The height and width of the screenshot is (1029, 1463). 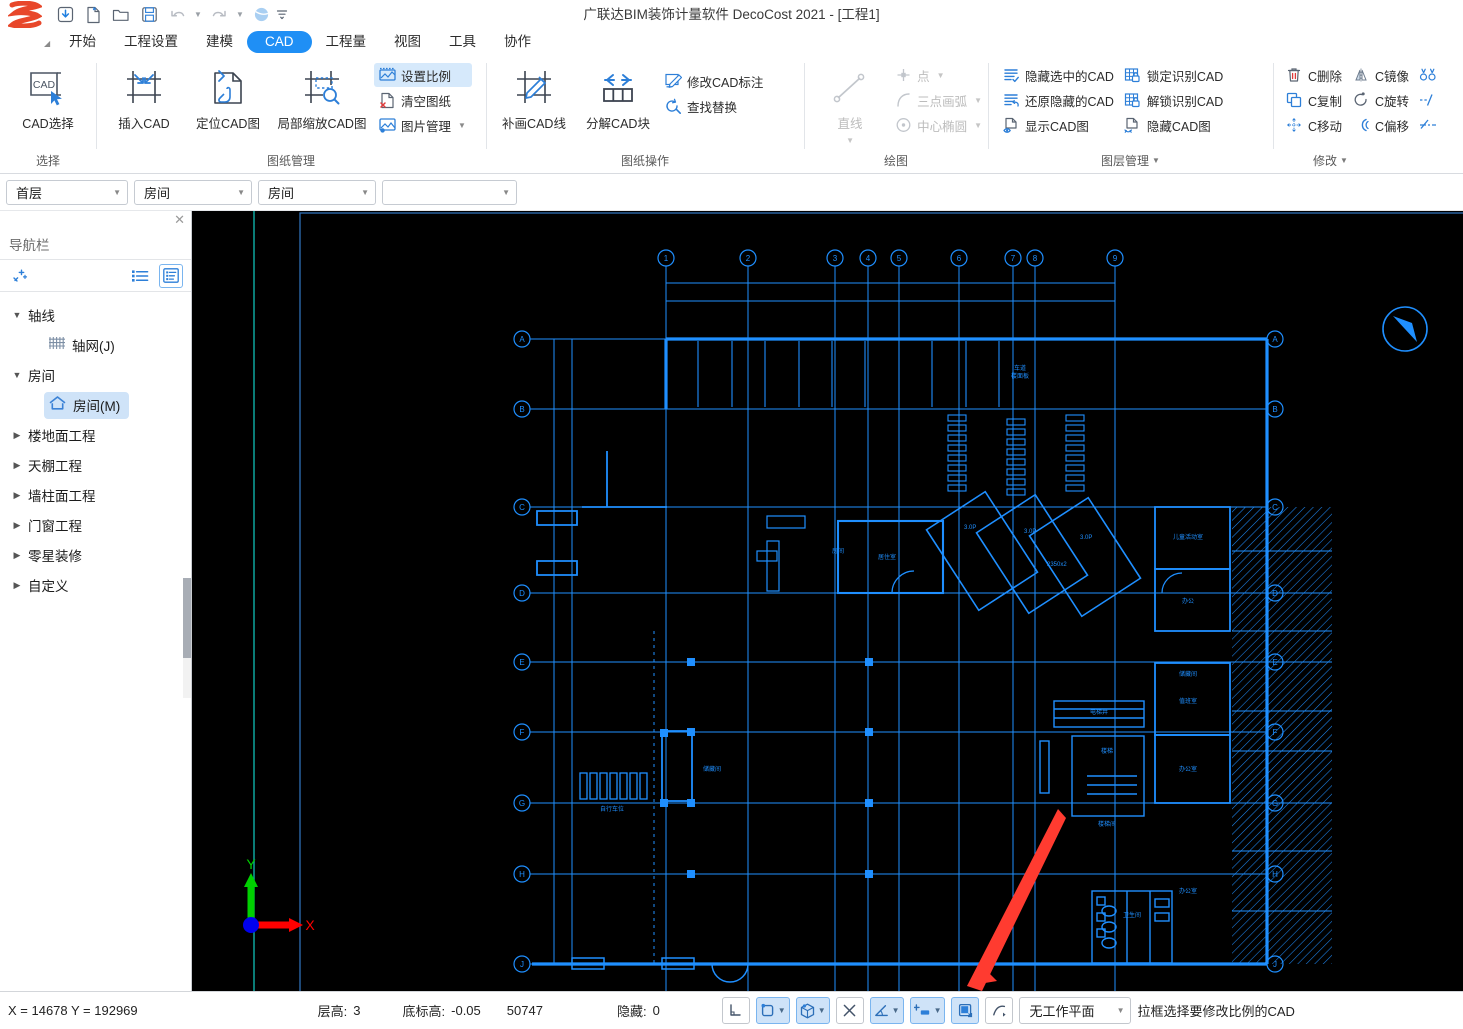 I want to click on cad-select-label: CAD选择, so click(x=48, y=124).